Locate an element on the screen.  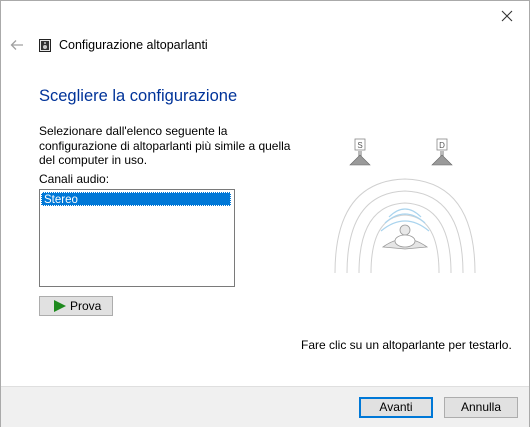
speaker-right-label: D is located at coordinates (442, 145).